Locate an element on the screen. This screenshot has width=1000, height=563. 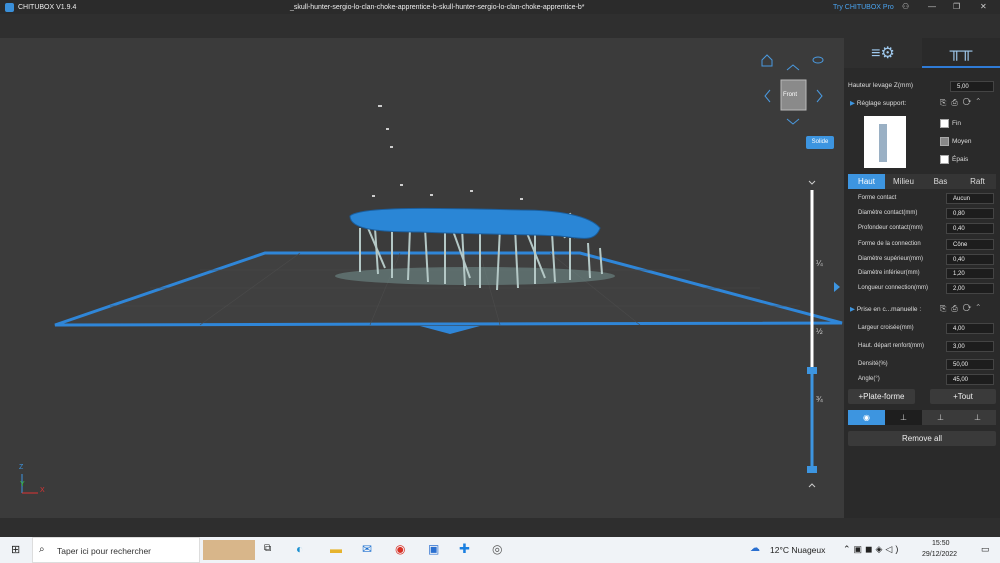
search-highlight-icon is located at coordinates (229, 550).